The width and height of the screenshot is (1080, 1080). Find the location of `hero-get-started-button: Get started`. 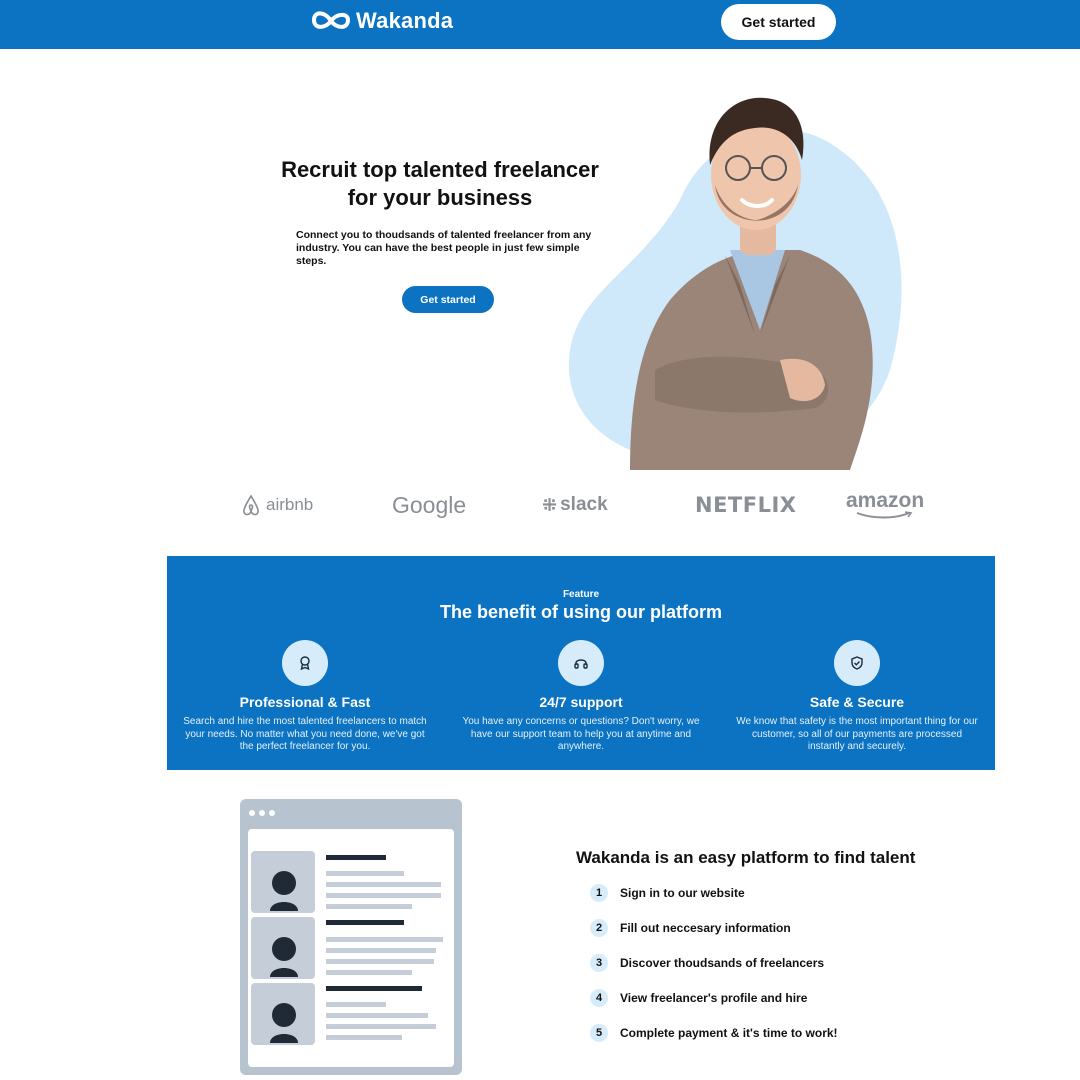

hero-get-started-button: Get started is located at coordinates (448, 299).